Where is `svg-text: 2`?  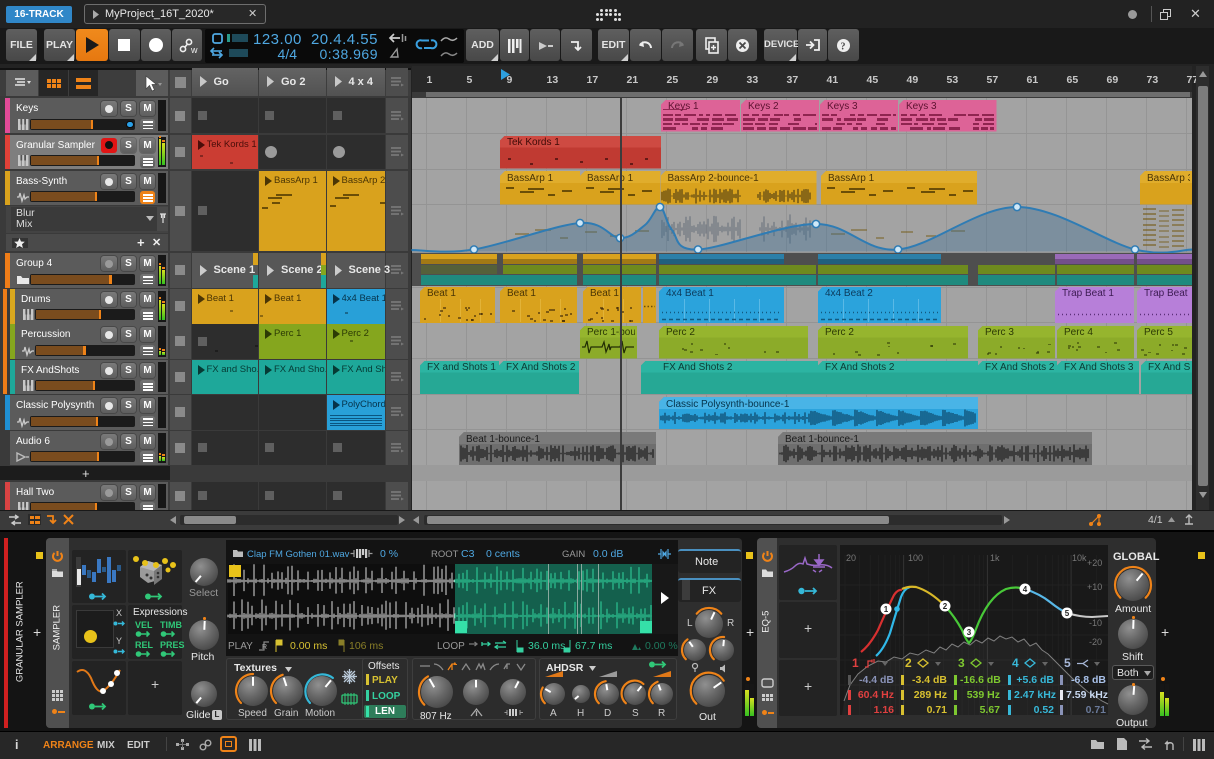 svg-text: 2 is located at coordinates (945, 606).